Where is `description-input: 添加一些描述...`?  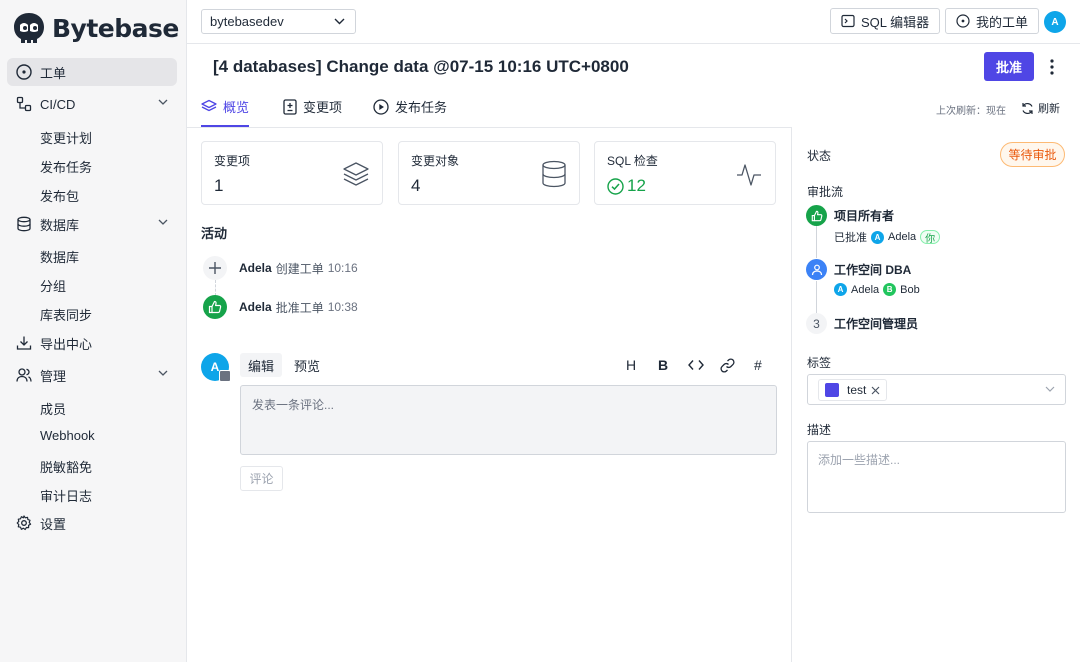
description-input: 添加一些描述... is located at coordinates (936, 477).